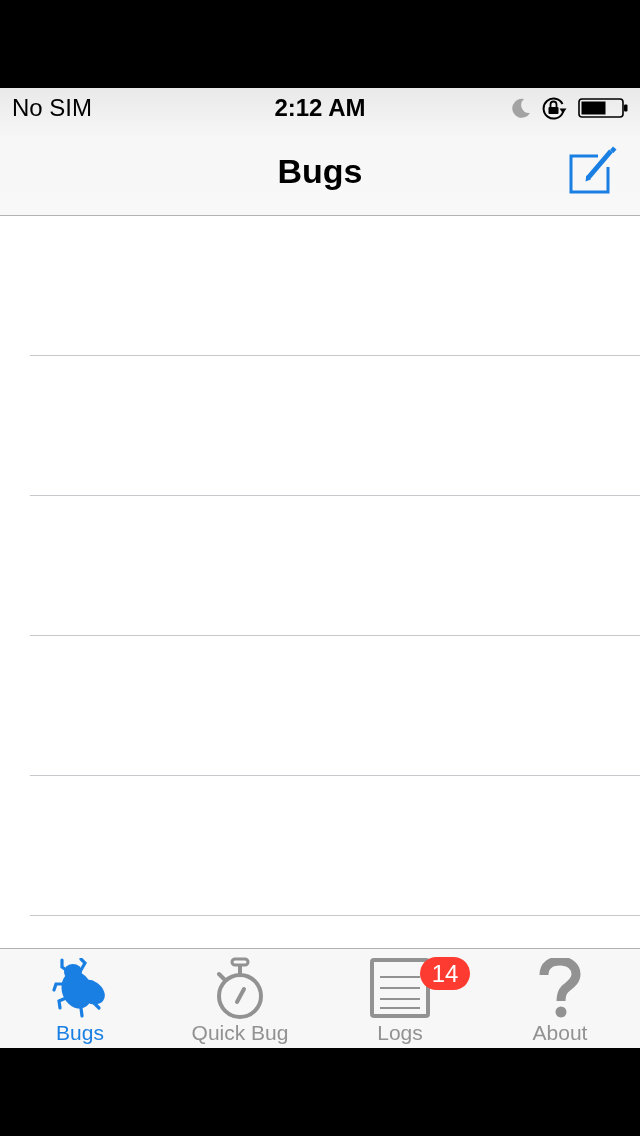 This screenshot has height=1136, width=640. I want to click on nav-title: Bugs, so click(320, 171).